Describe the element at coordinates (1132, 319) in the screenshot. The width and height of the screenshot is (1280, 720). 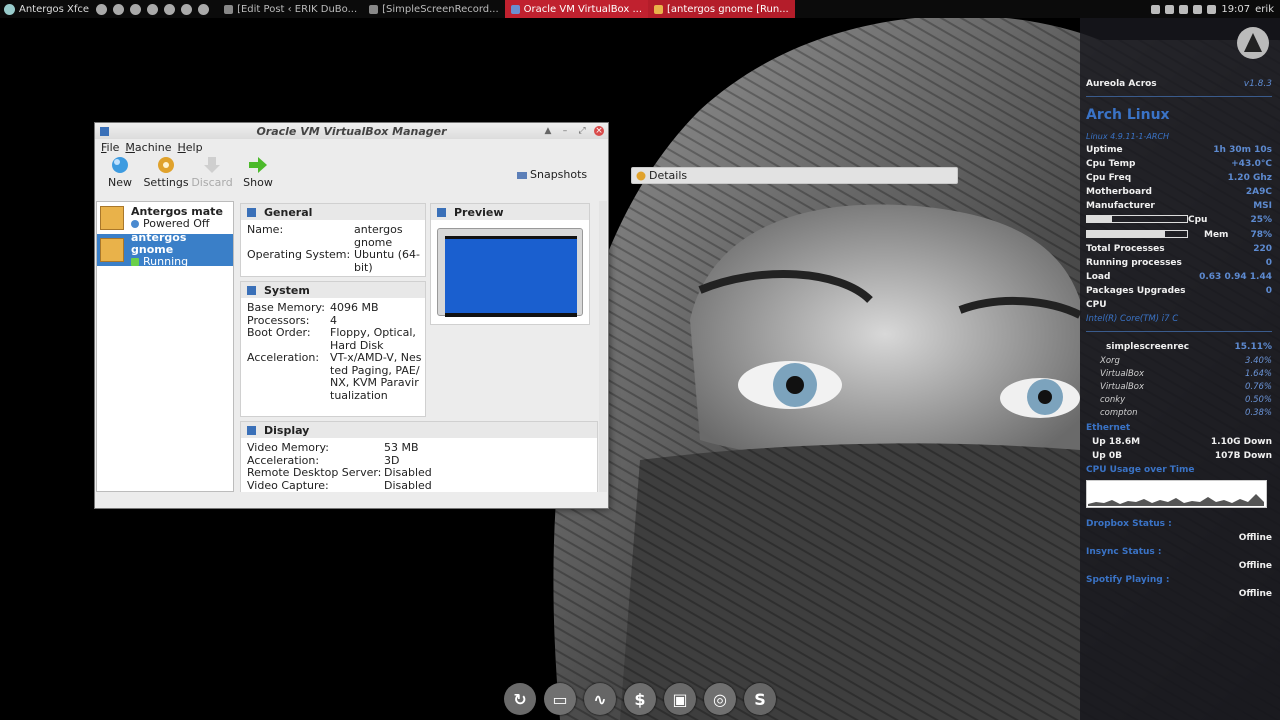
I see `cpu-model: Intel(R) Core(TM) i7 C` at that location.